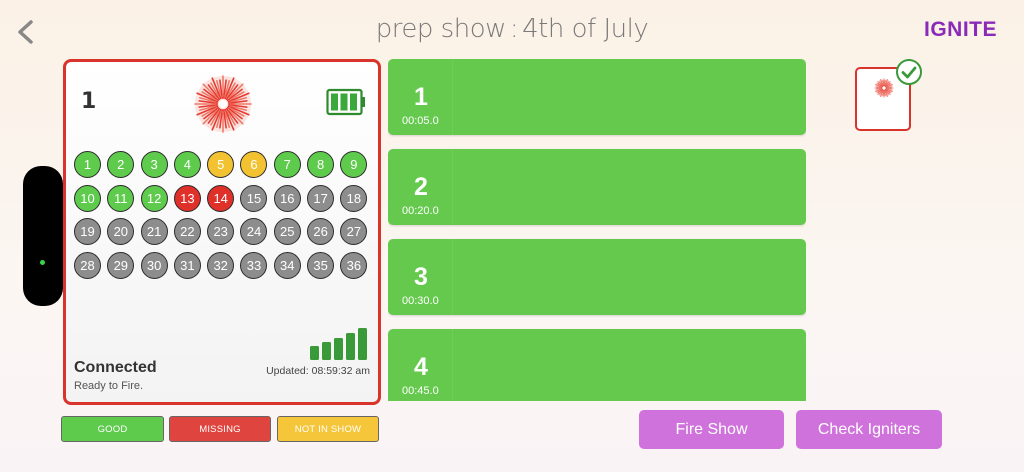  What do you see at coordinates (597, 97) in the screenshot?
I see `cue-row: 1 00:05.0` at bounding box center [597, 97].